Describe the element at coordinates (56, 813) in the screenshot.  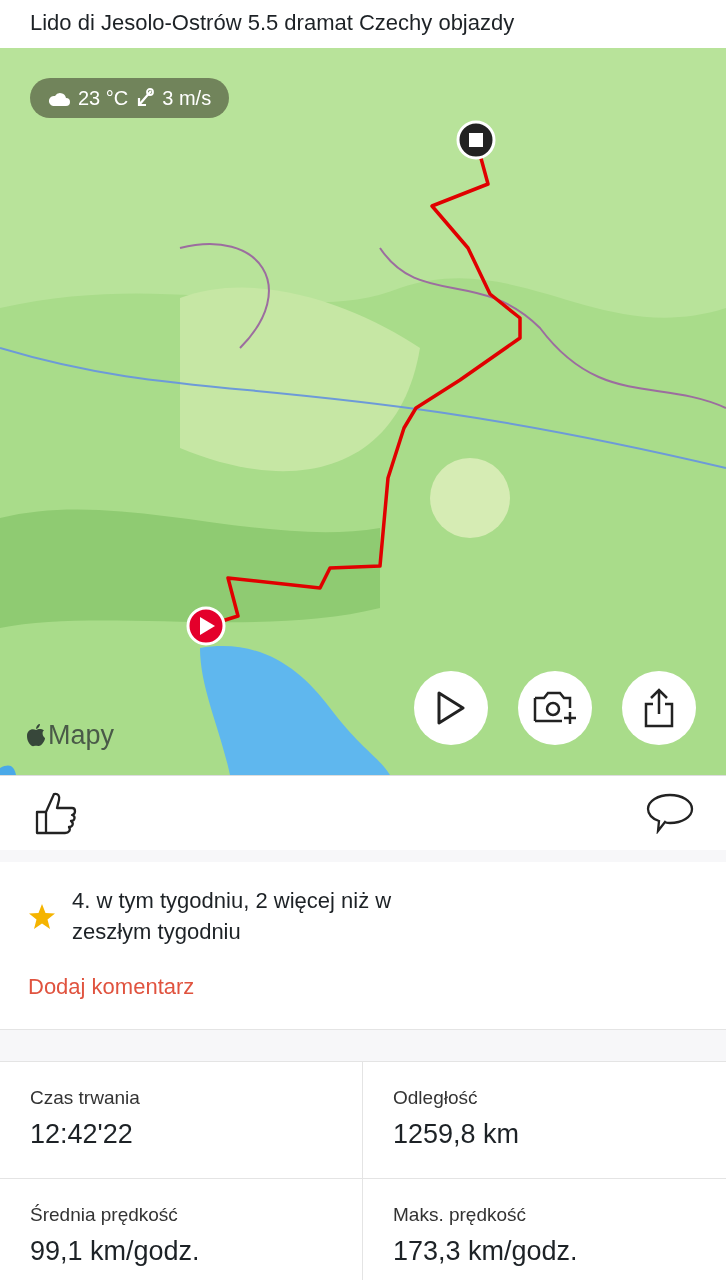
I see `like-button` at that location.